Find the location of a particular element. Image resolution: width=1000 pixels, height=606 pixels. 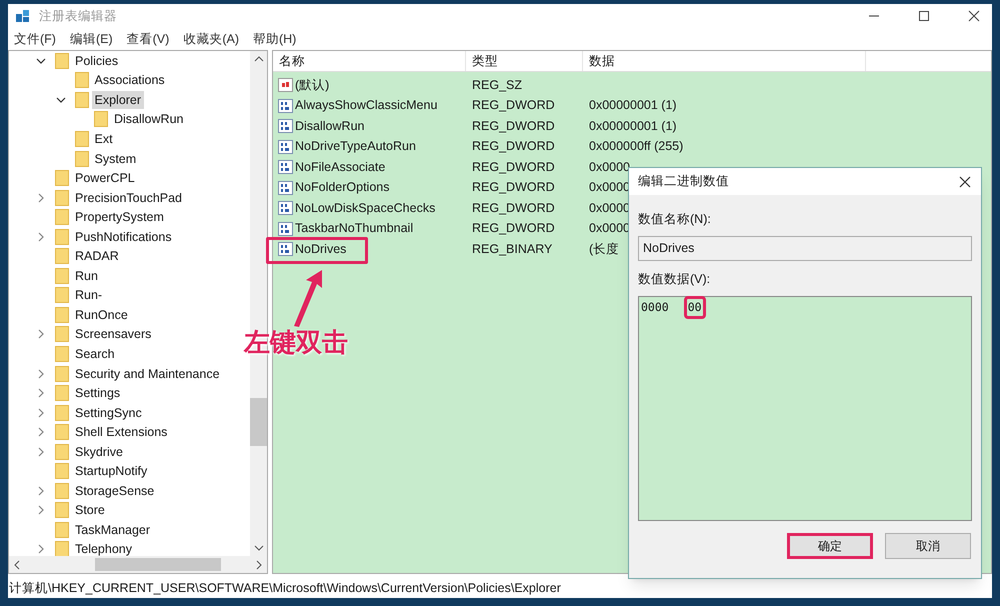

column-header: 数据 is located at coordinates (724, 61).